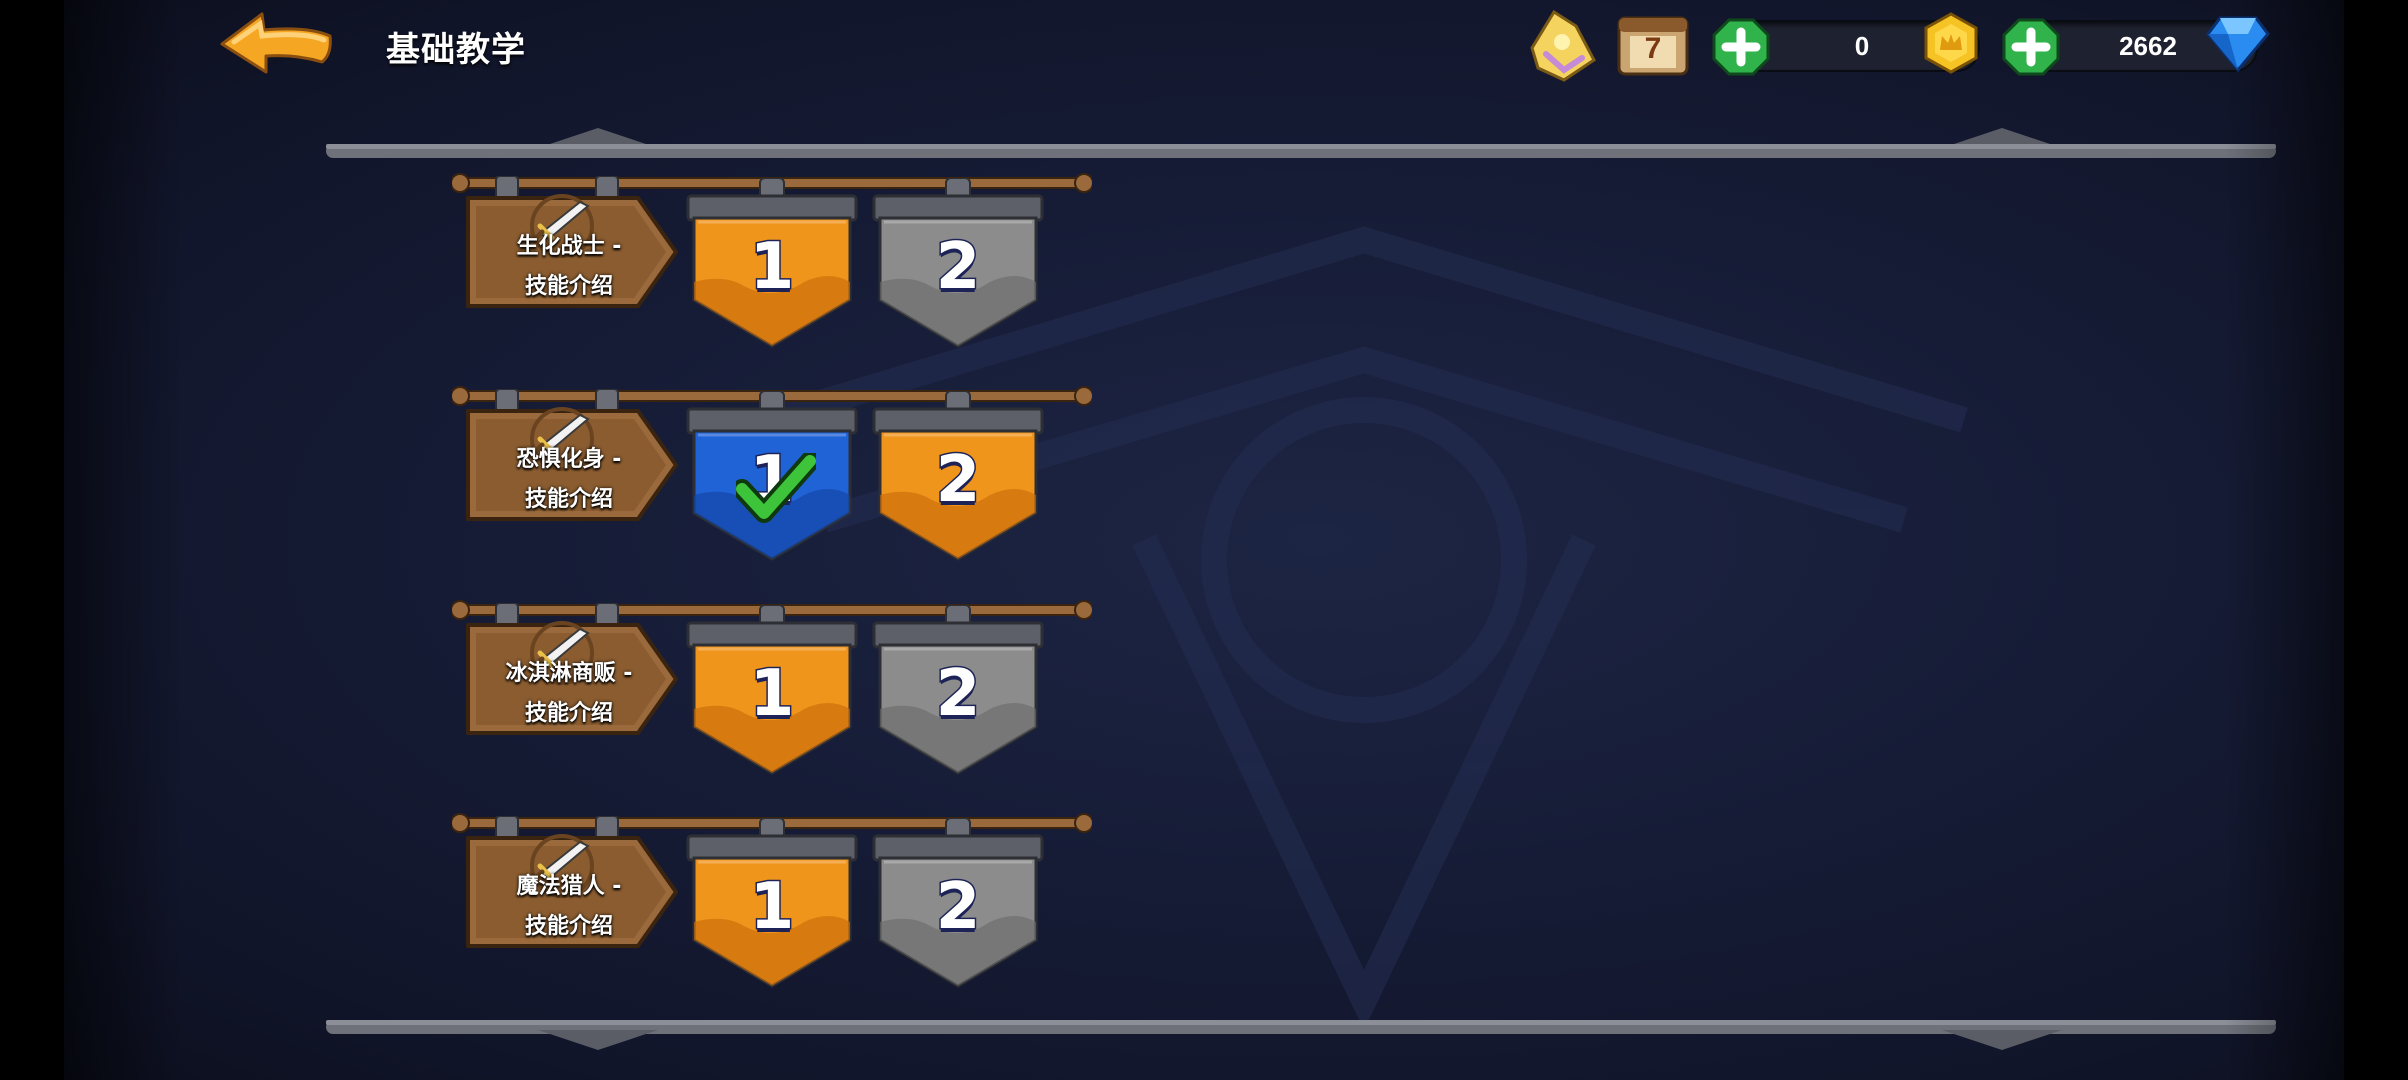  I want to click on tutorial-row: 恐惧化身 - 技能介绍 1 2, so click(772, 483).